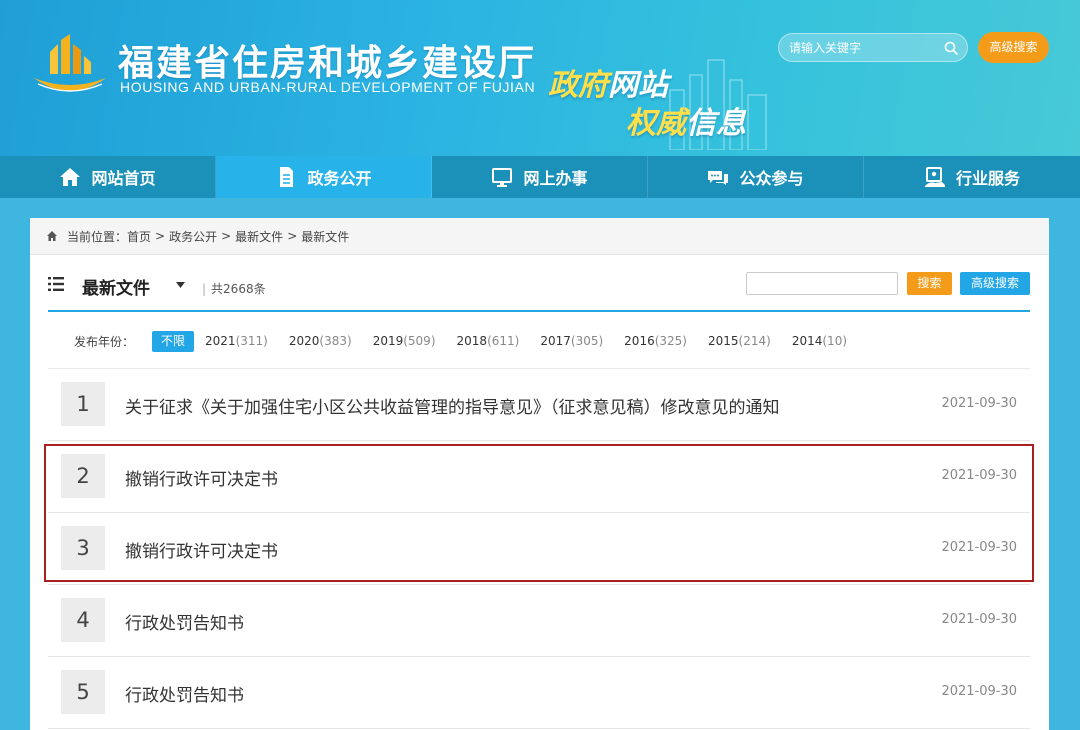 The image size is (1080, 730). What do you see at coordinates (97, 236) in the screenshot?
I see `breadcrumb-prefix: 当前位置：` at bounding box center [97, 236].